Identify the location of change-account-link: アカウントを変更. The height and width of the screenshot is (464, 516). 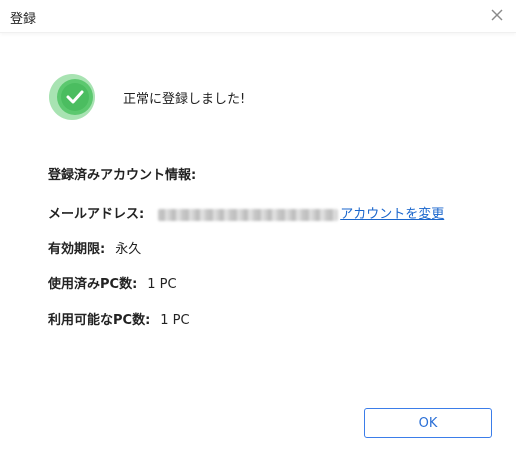
(392, 214).